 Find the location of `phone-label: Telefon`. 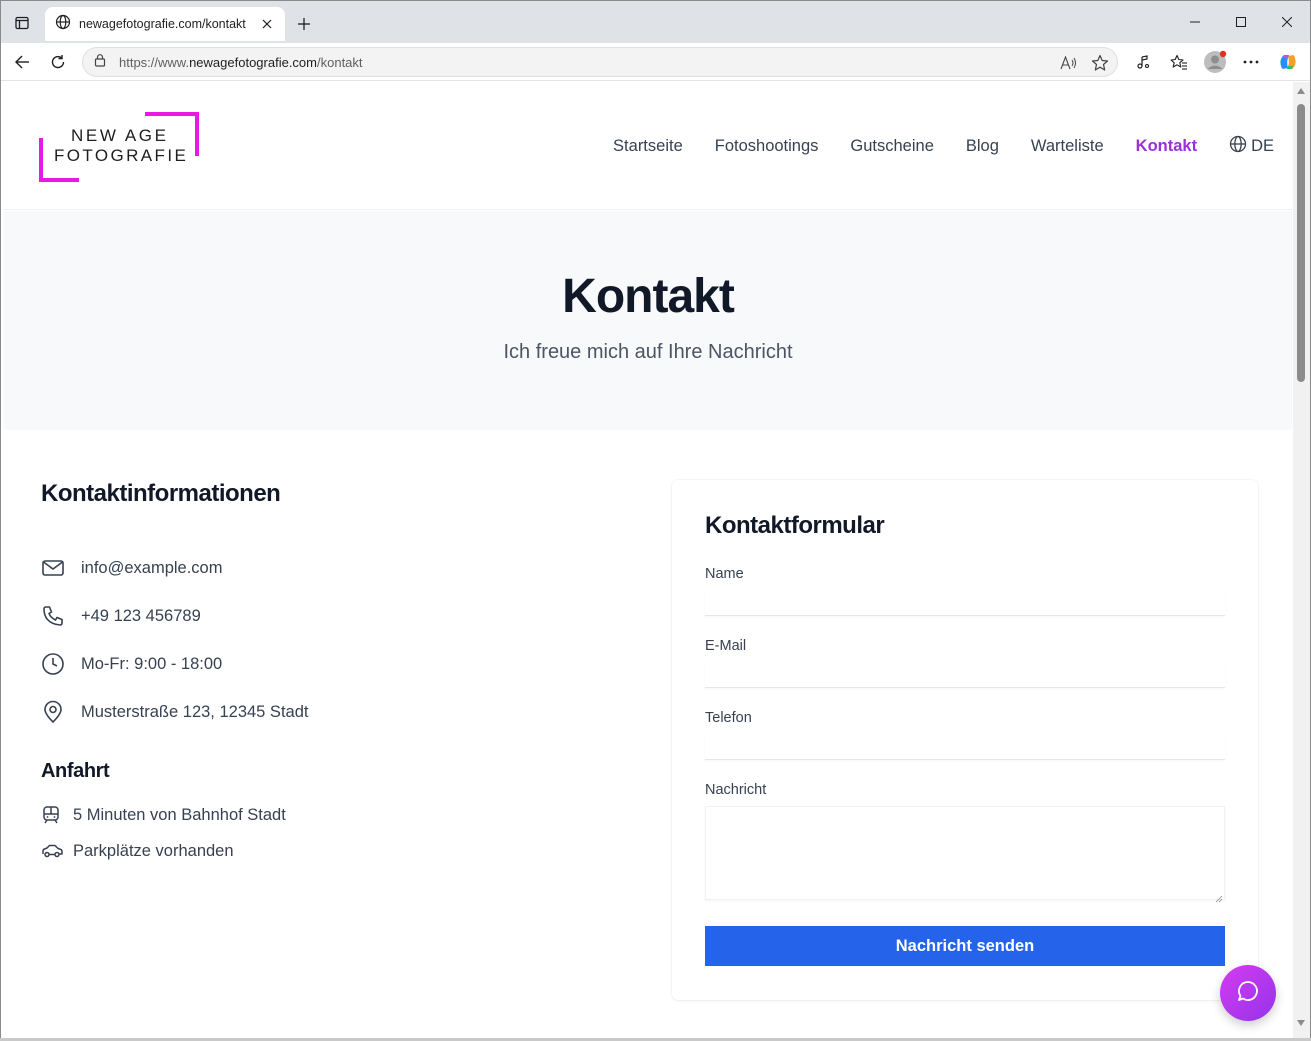

phone-label: Telefon is located at coordinates (728, 718).